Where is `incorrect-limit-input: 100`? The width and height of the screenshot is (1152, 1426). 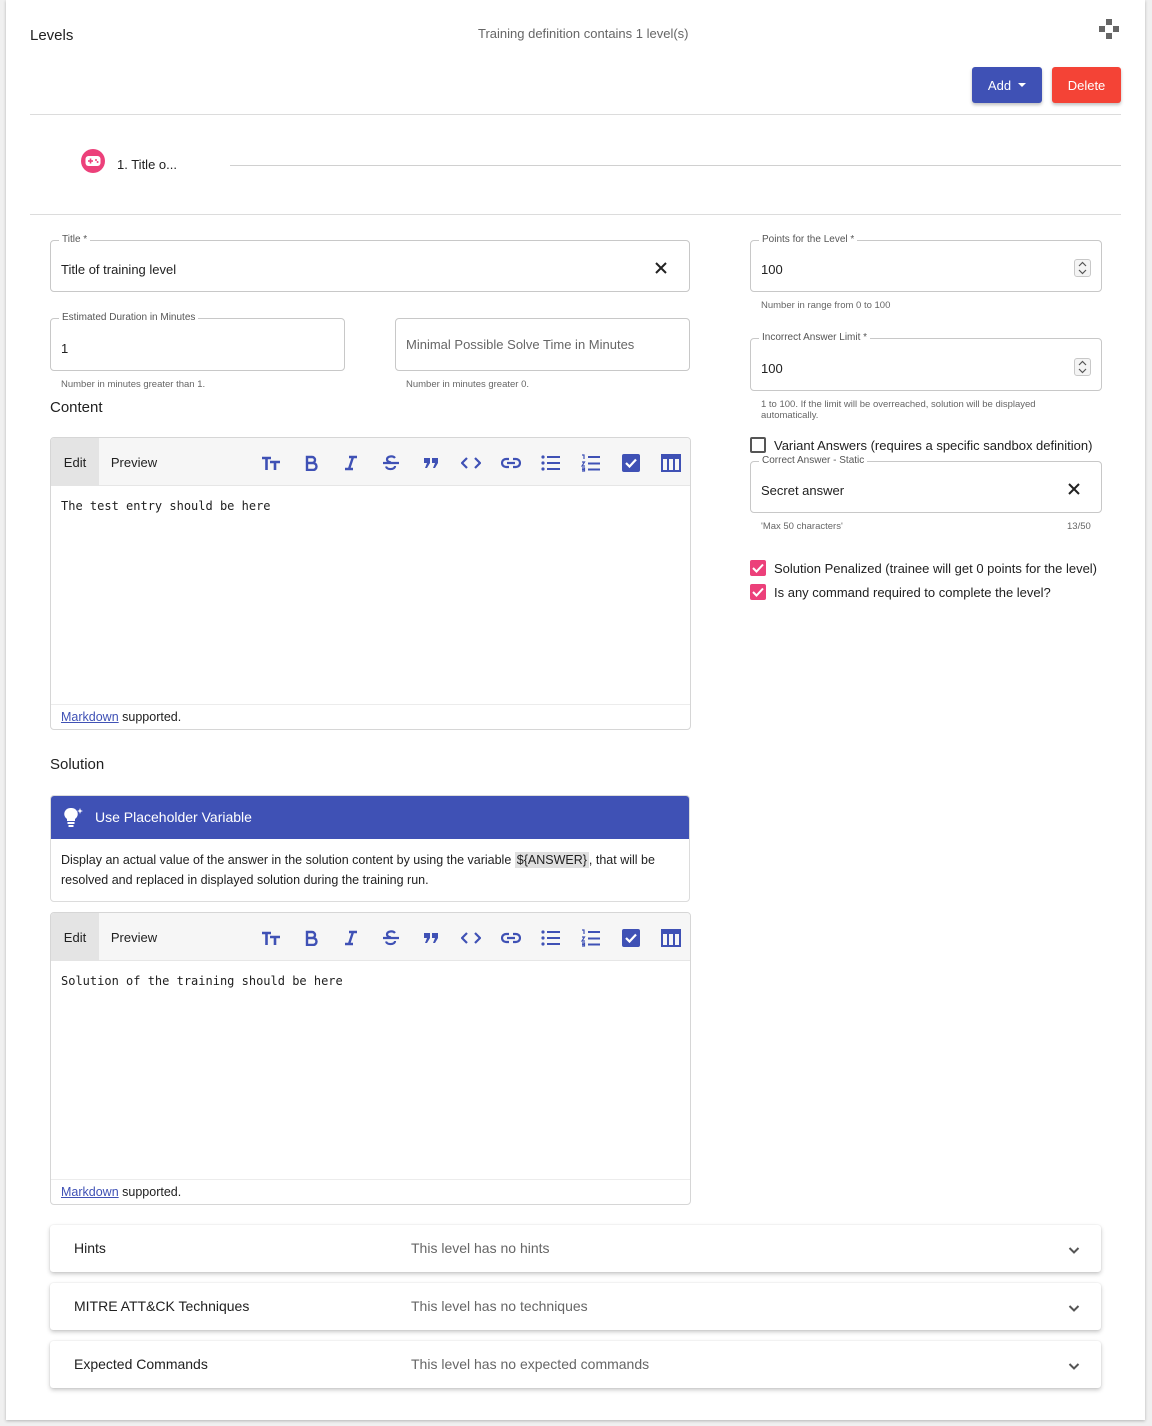
incorrect-limit-input: 100 is located at coordinates (772, 368).